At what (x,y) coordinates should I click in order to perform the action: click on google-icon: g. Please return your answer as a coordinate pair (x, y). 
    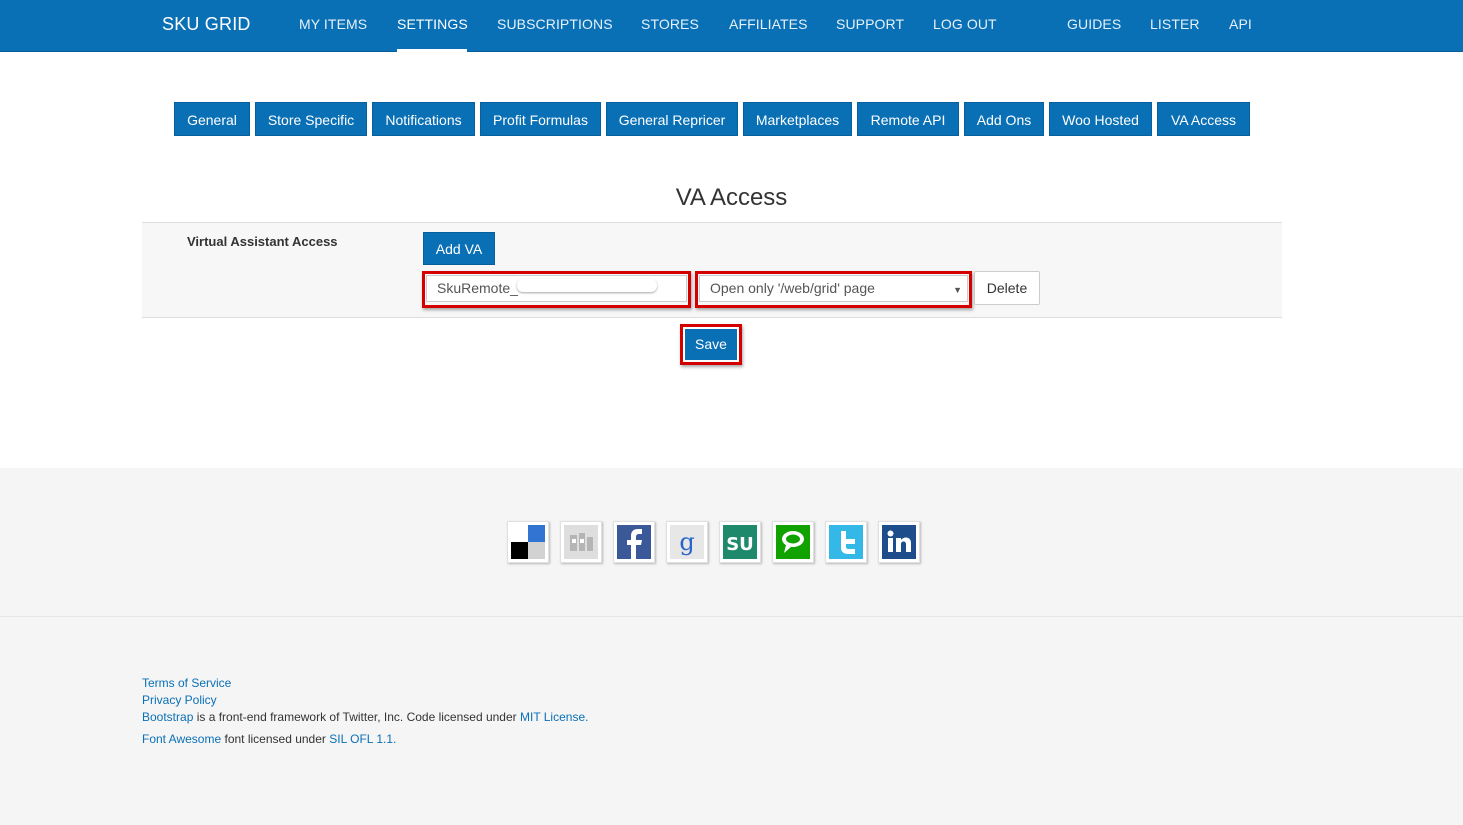
    Looking at the image, I should click on (687, 542).